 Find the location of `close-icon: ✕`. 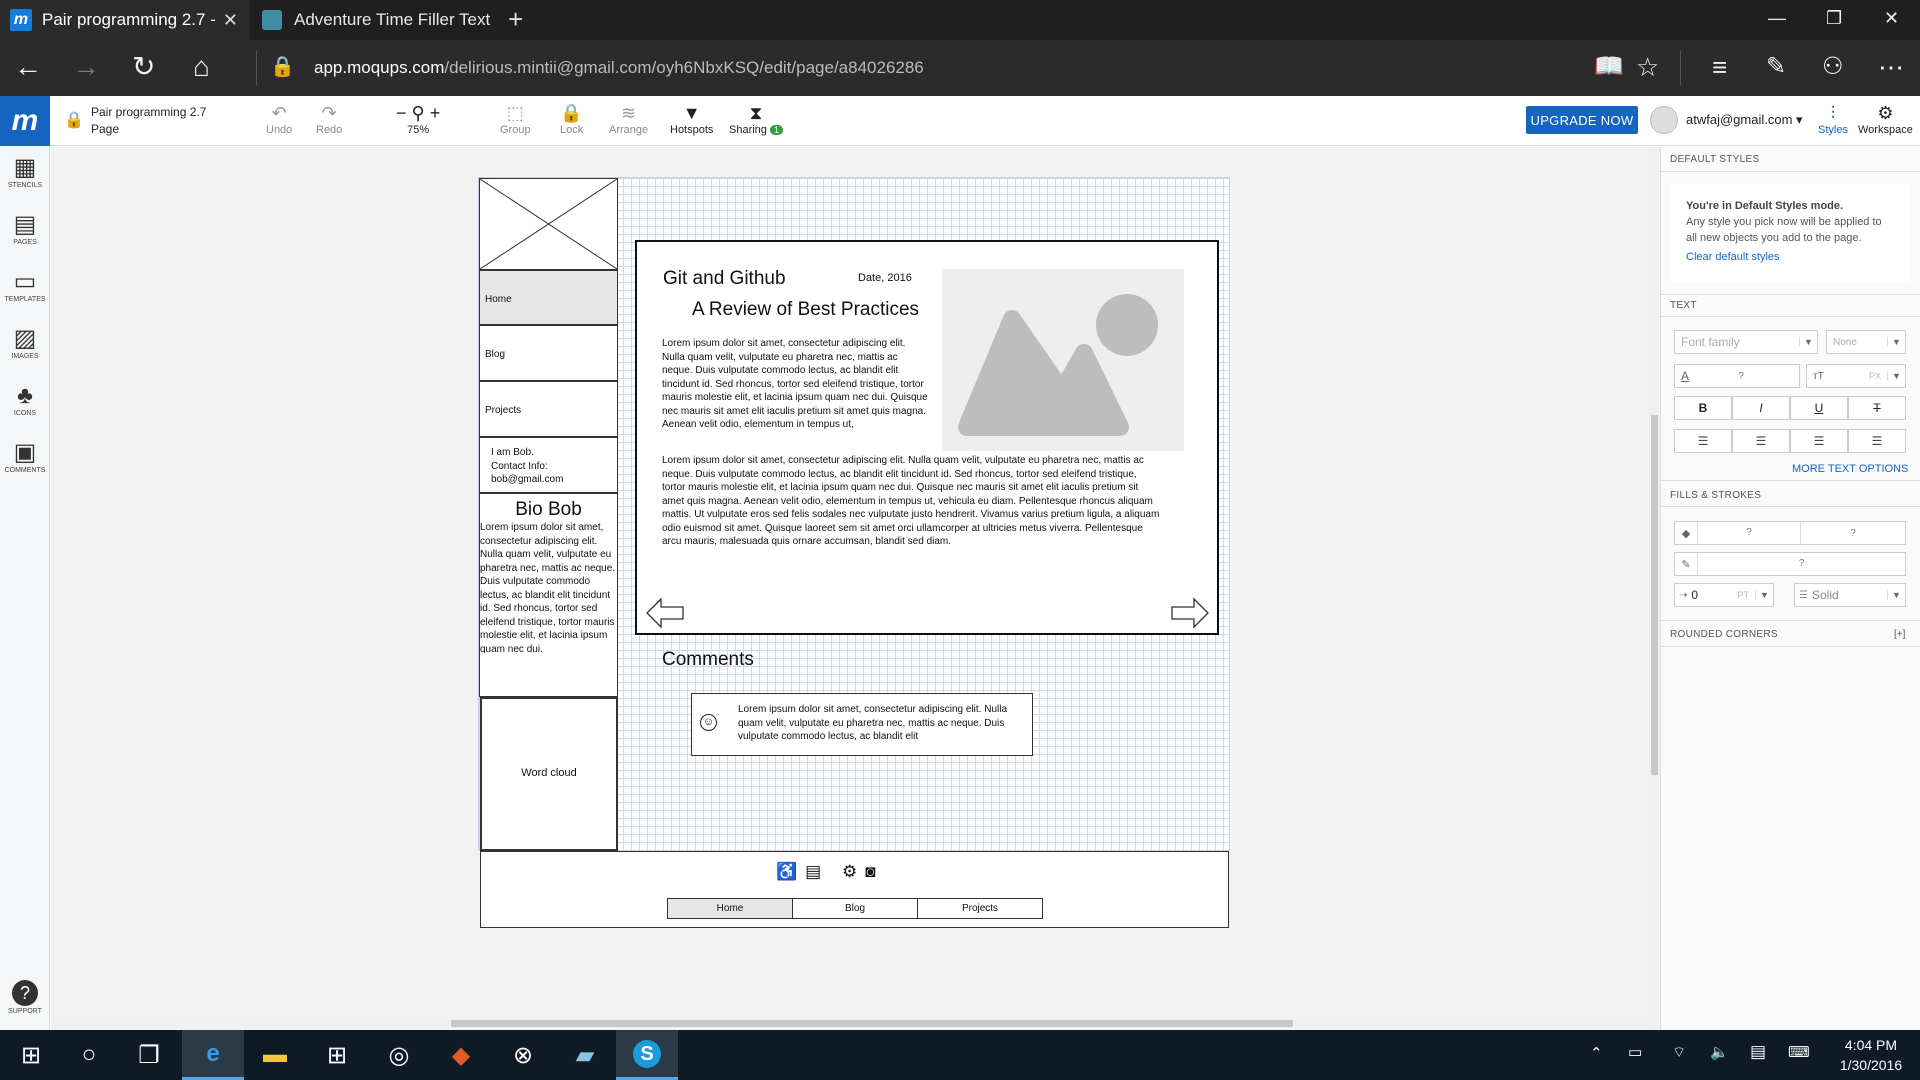

close-icon: ✕ is located at coordinates (230, 20).